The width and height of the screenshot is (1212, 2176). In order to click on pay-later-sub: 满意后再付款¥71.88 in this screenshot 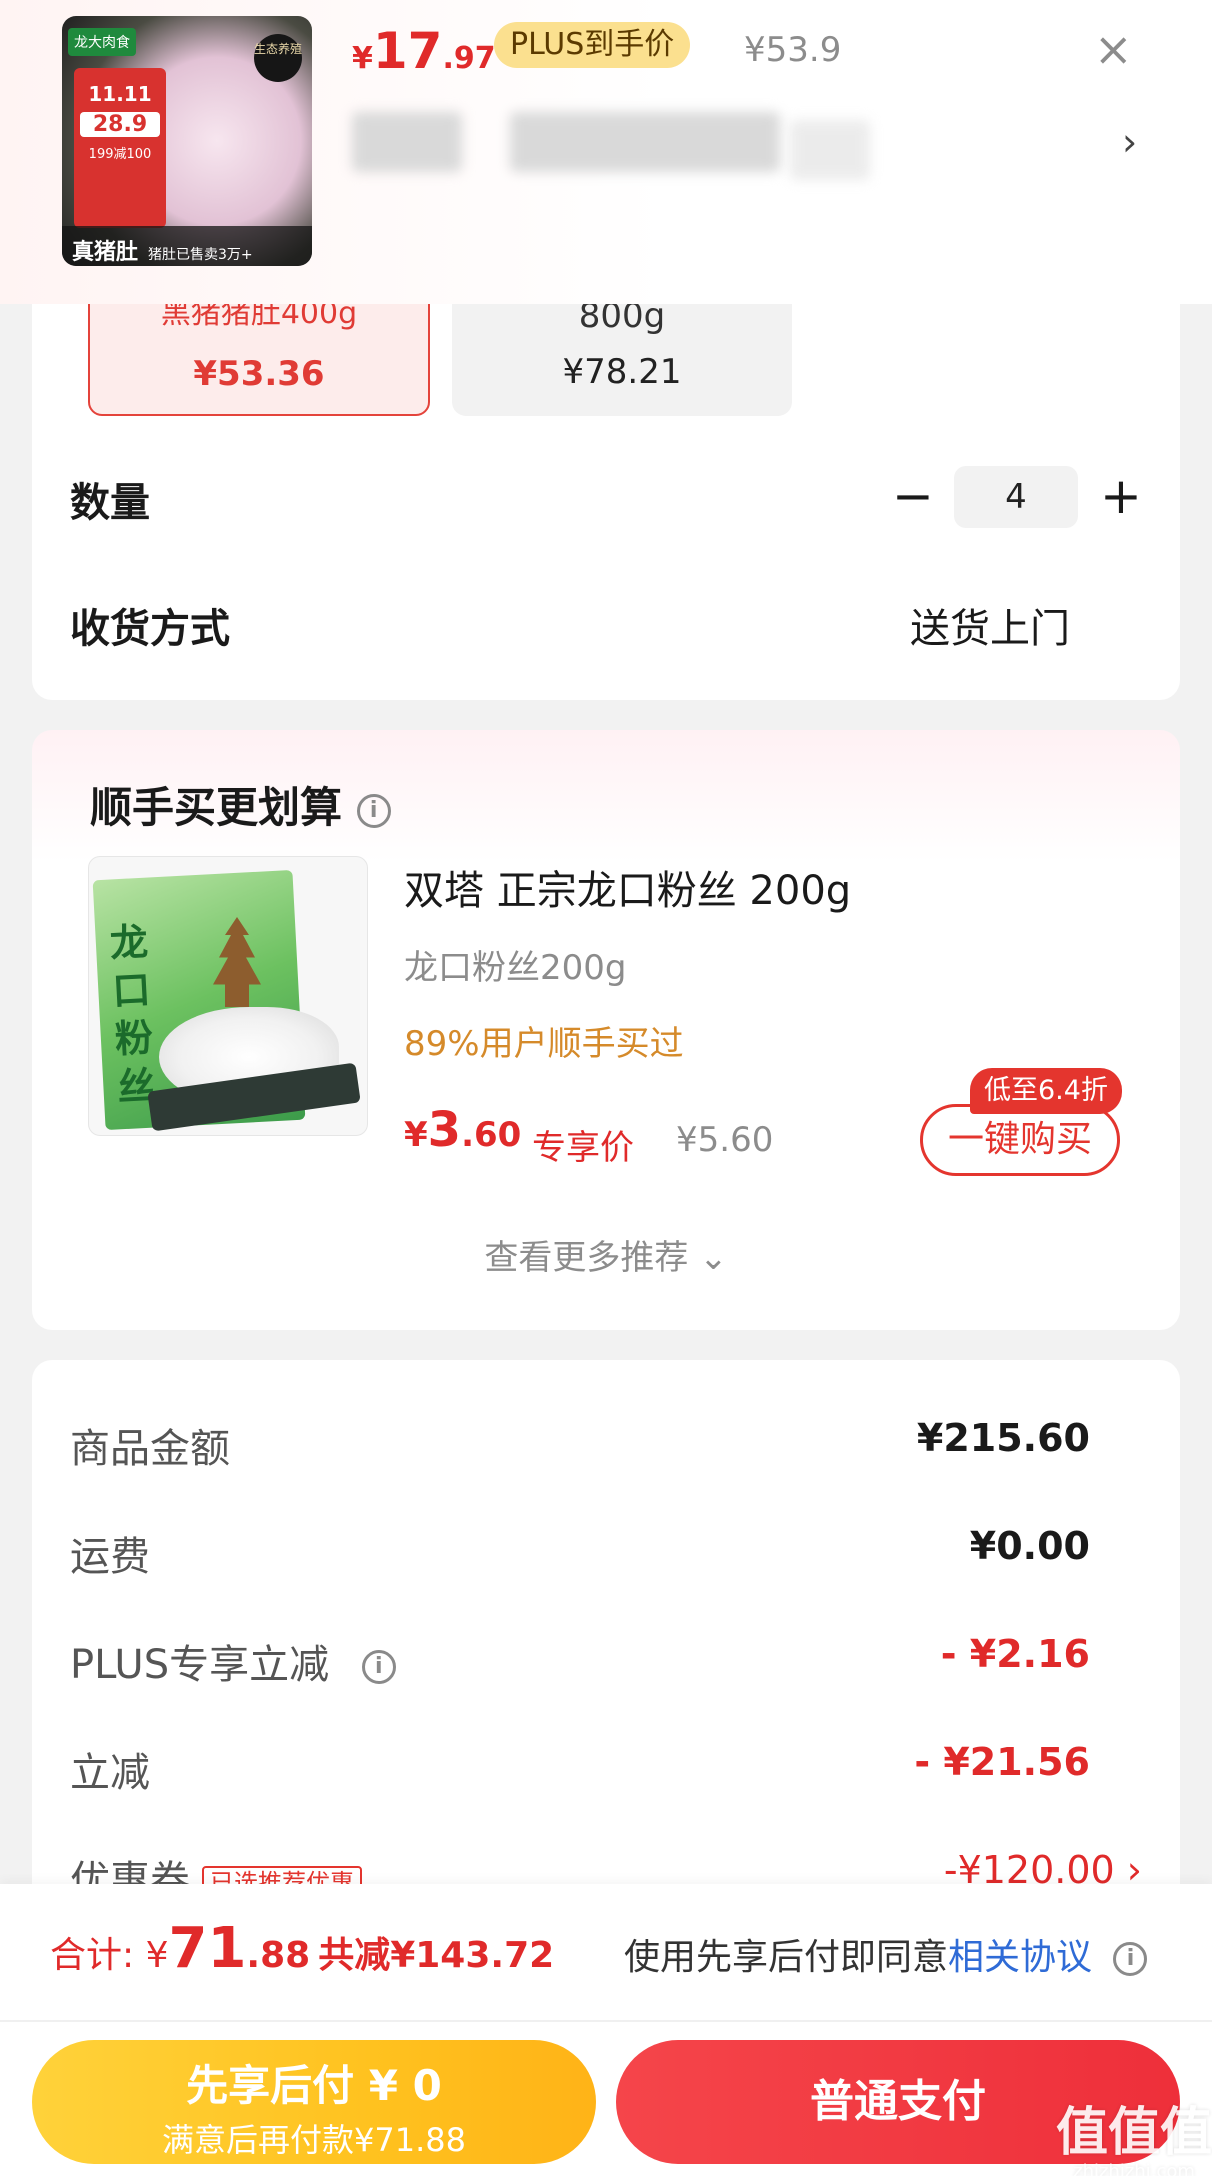, I will do `click(314, 2140)`.